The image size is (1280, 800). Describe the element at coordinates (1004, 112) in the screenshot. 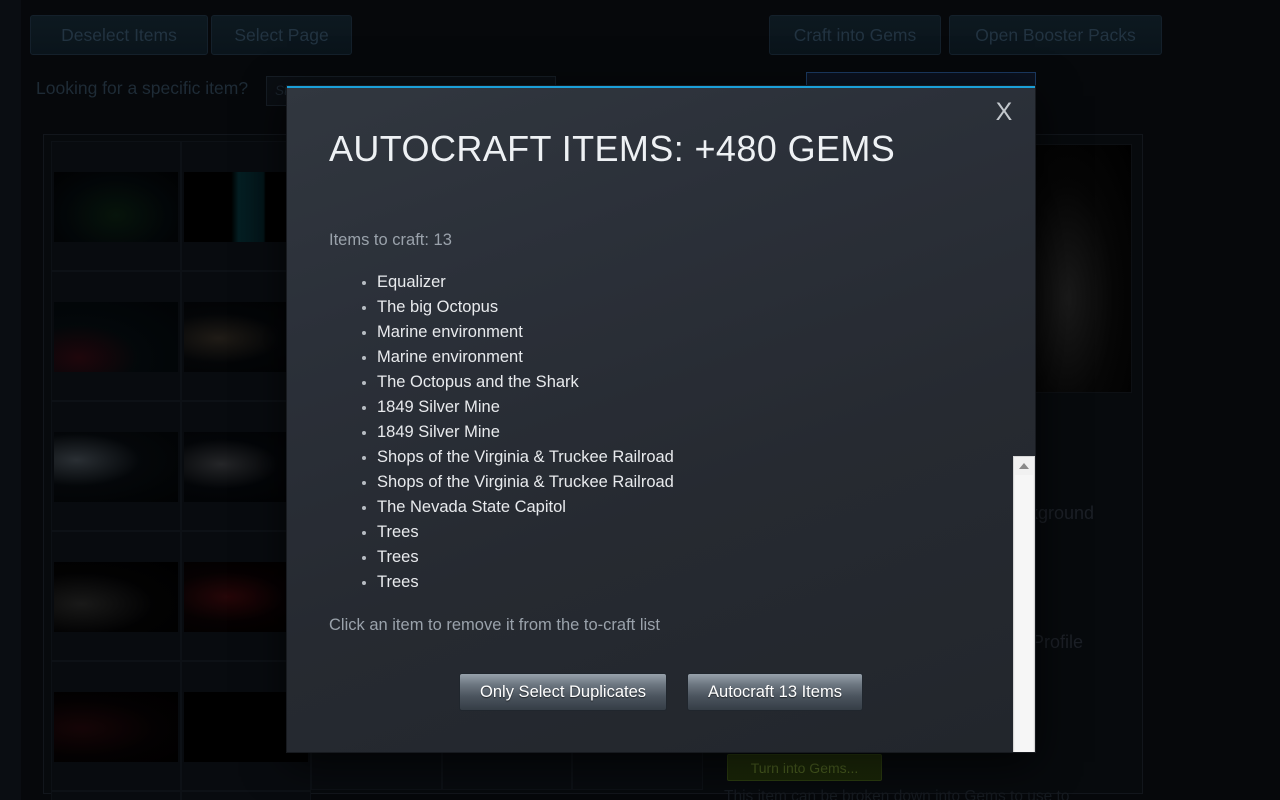

I see `close-icon: X` at that location.